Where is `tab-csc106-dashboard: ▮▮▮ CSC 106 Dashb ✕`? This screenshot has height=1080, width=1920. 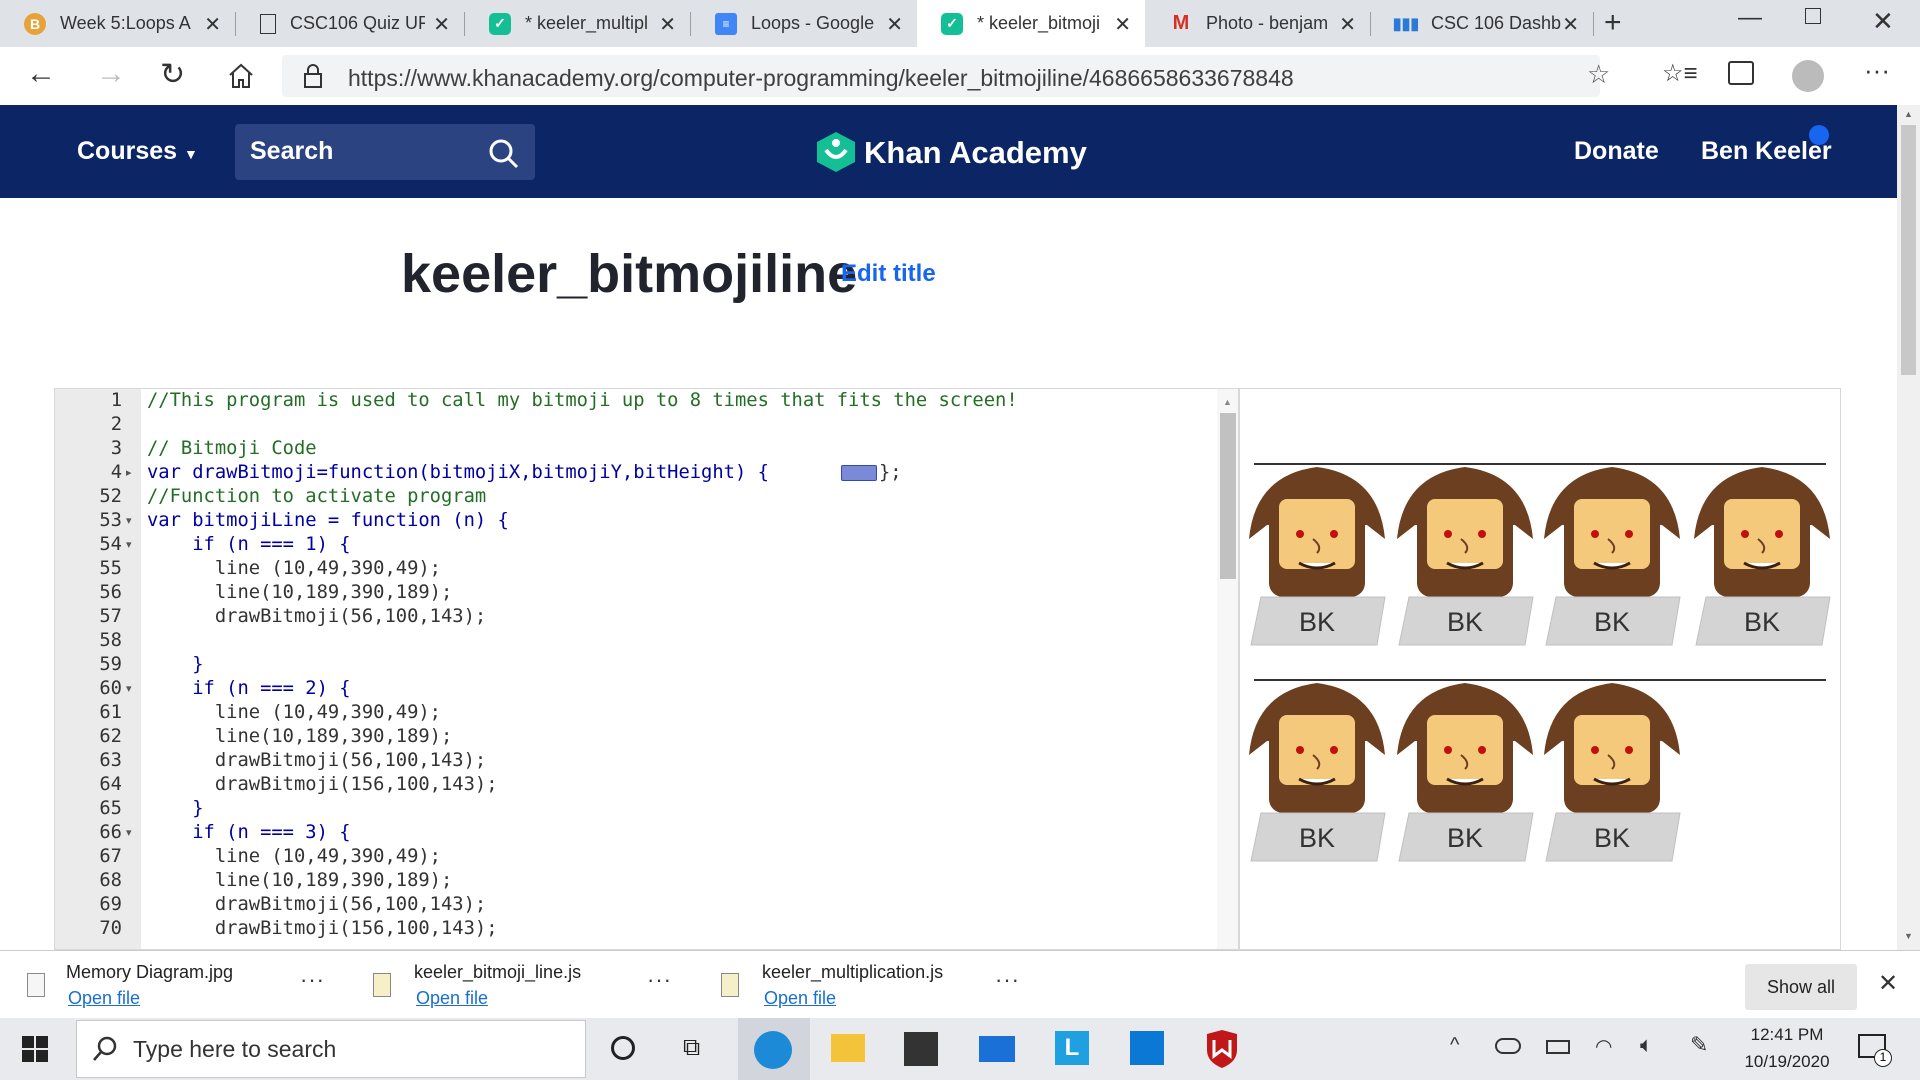
tab-csc106-dashboard: ▮▮▮ CSC 106 Dashb ✕ is located at coordinates (1482, 23).